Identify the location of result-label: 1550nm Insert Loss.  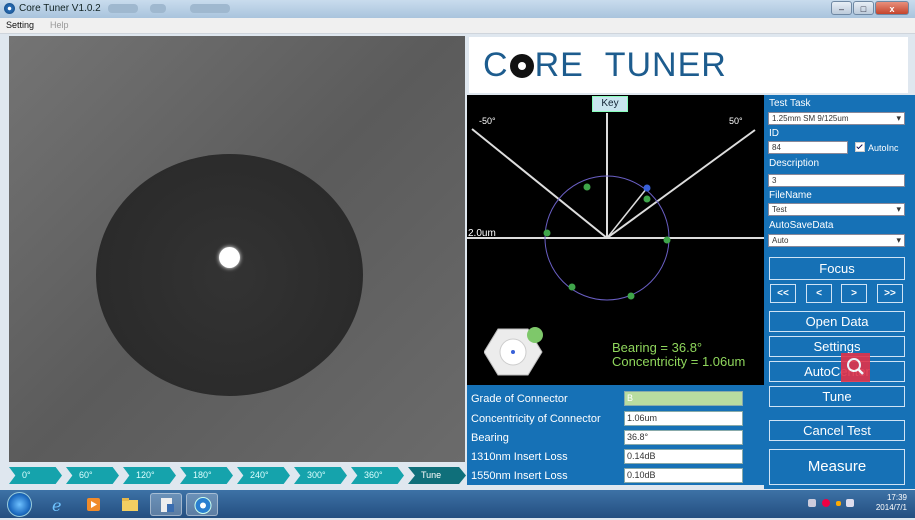
(519, 476).